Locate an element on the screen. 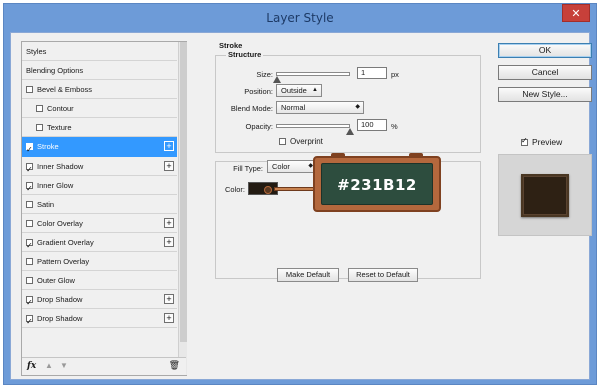 This screenshot has height=388, width=600. scroll-thumb is located at coordinates (183, 192).